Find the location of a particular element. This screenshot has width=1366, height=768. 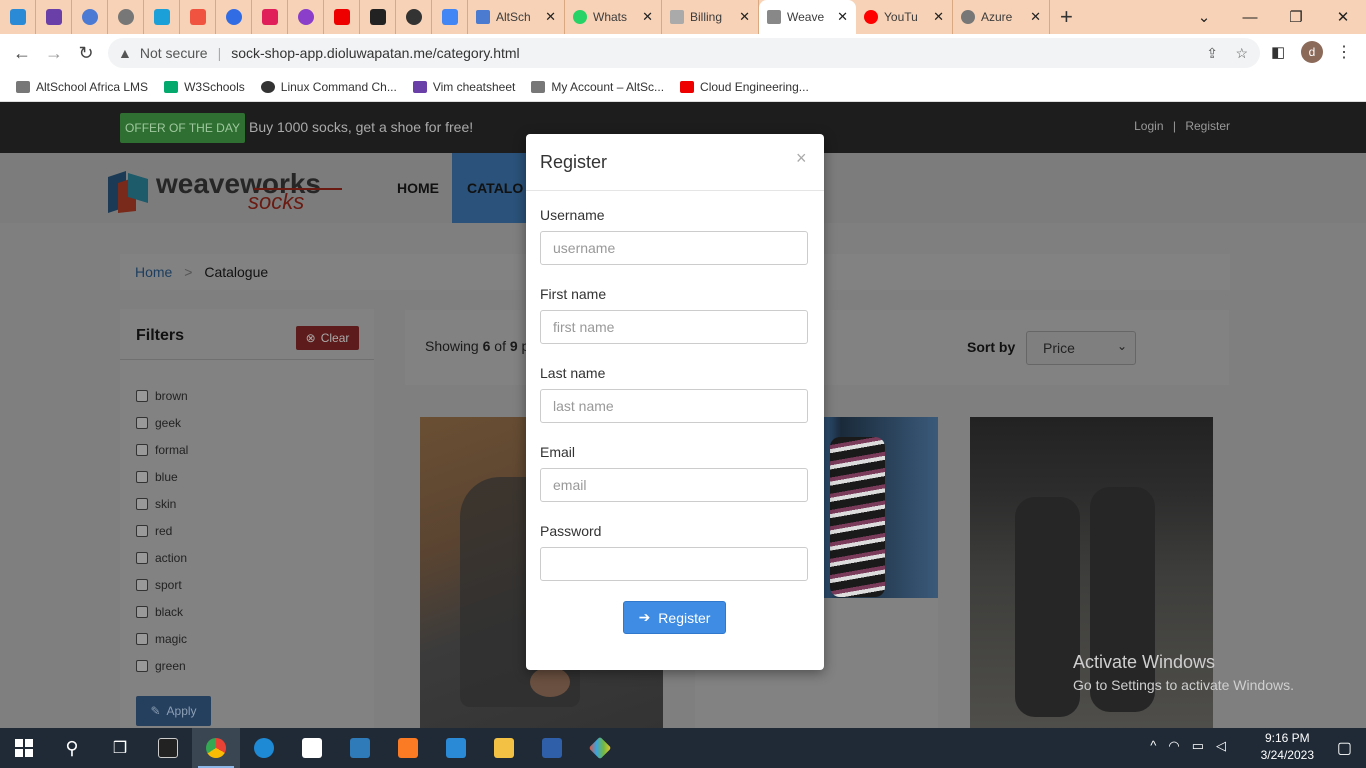

clear-button: ⊗ Clear is located at coordinates (327, 338).